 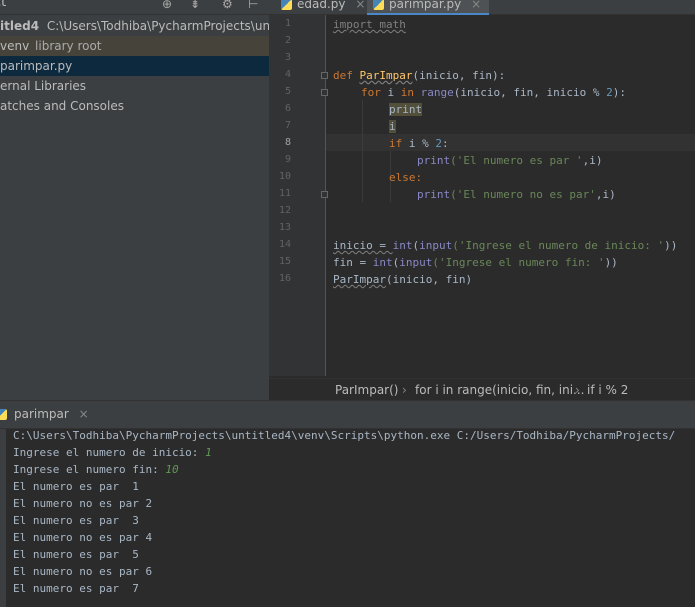 What do you see at coordinates (607, 389) in the screenshot?
I see `breadcrumb-item: if i % 2` at bounding box center [607, 389].